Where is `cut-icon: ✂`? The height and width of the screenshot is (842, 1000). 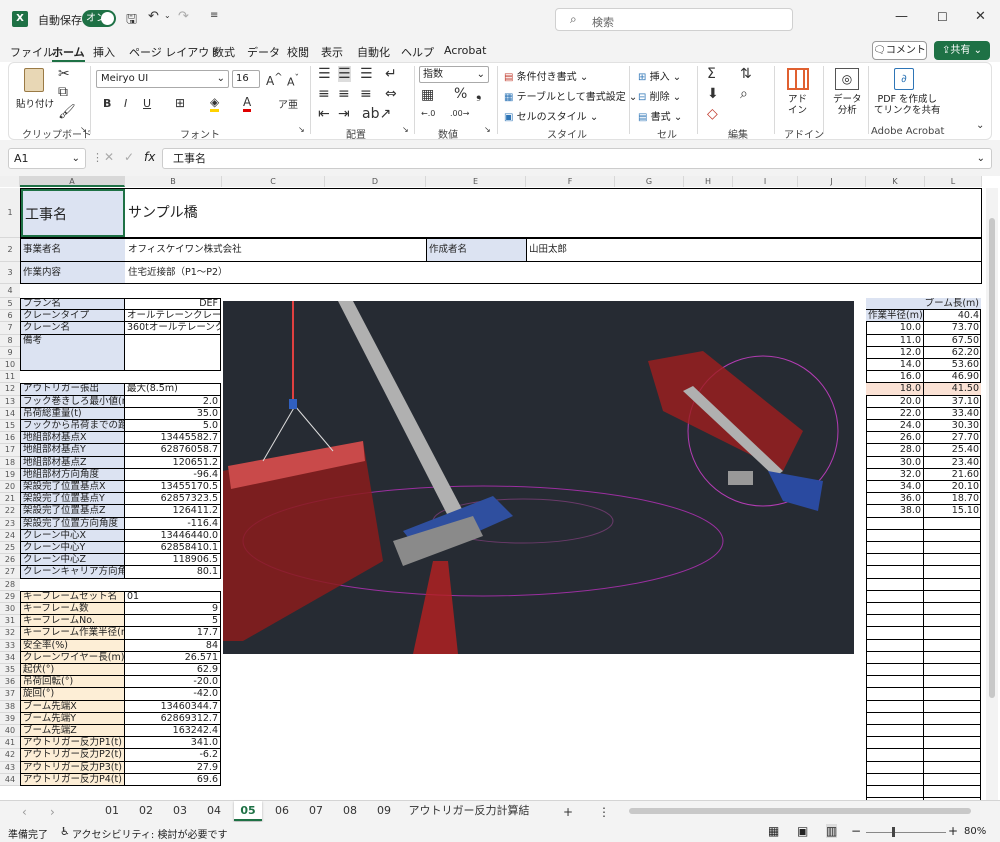
cut-icon: ✂ is located at coordinates (64, 74).